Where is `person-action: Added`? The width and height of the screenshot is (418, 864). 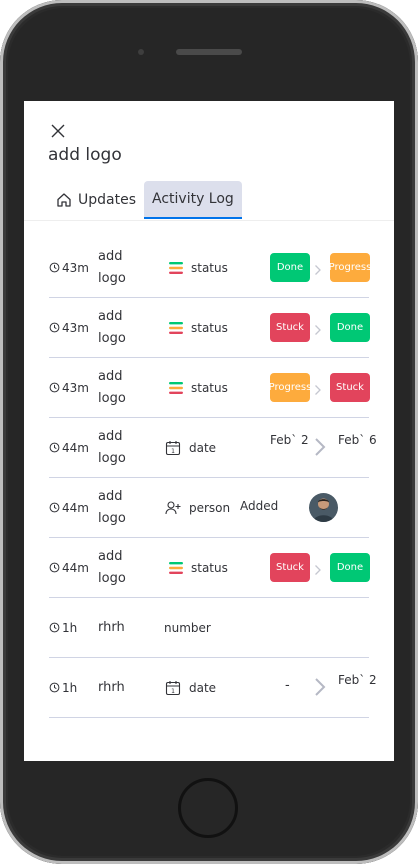
person-action: Added is located at coordinates (259, 506).